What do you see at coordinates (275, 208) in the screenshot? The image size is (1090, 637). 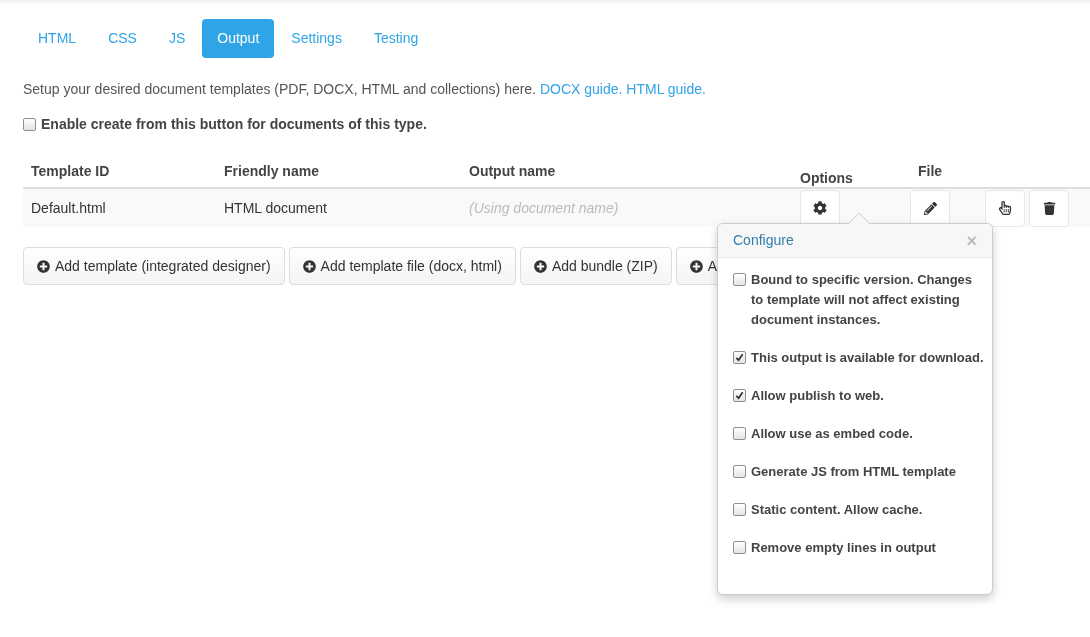 I see `table-cell-text: HTML document` at bounding box center [275, 208].